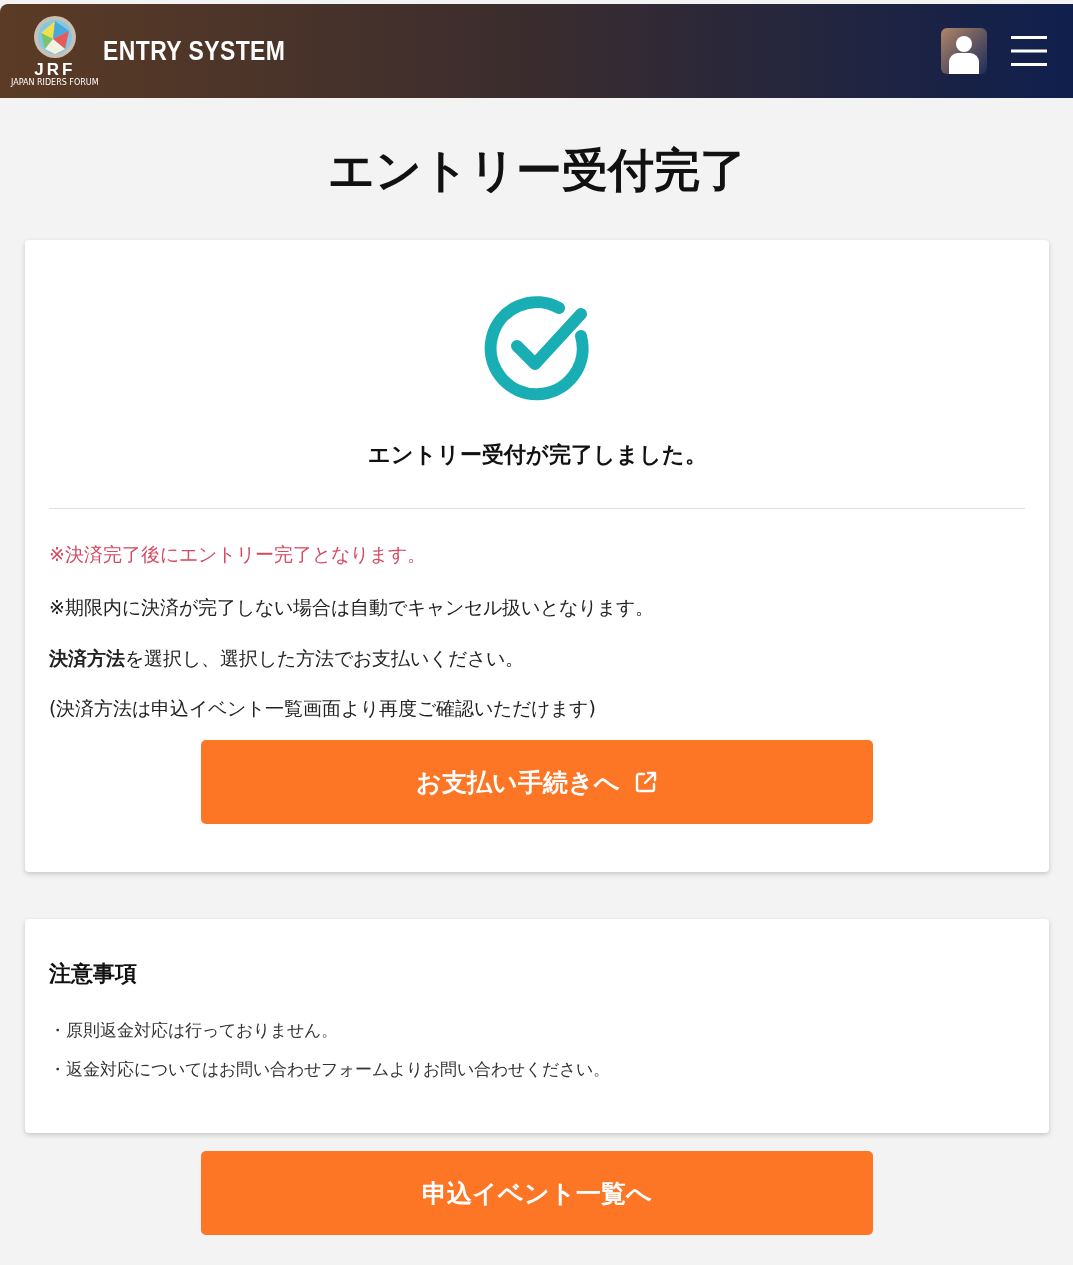  I want to click on globe-emblem-icon, so click(54, 36).